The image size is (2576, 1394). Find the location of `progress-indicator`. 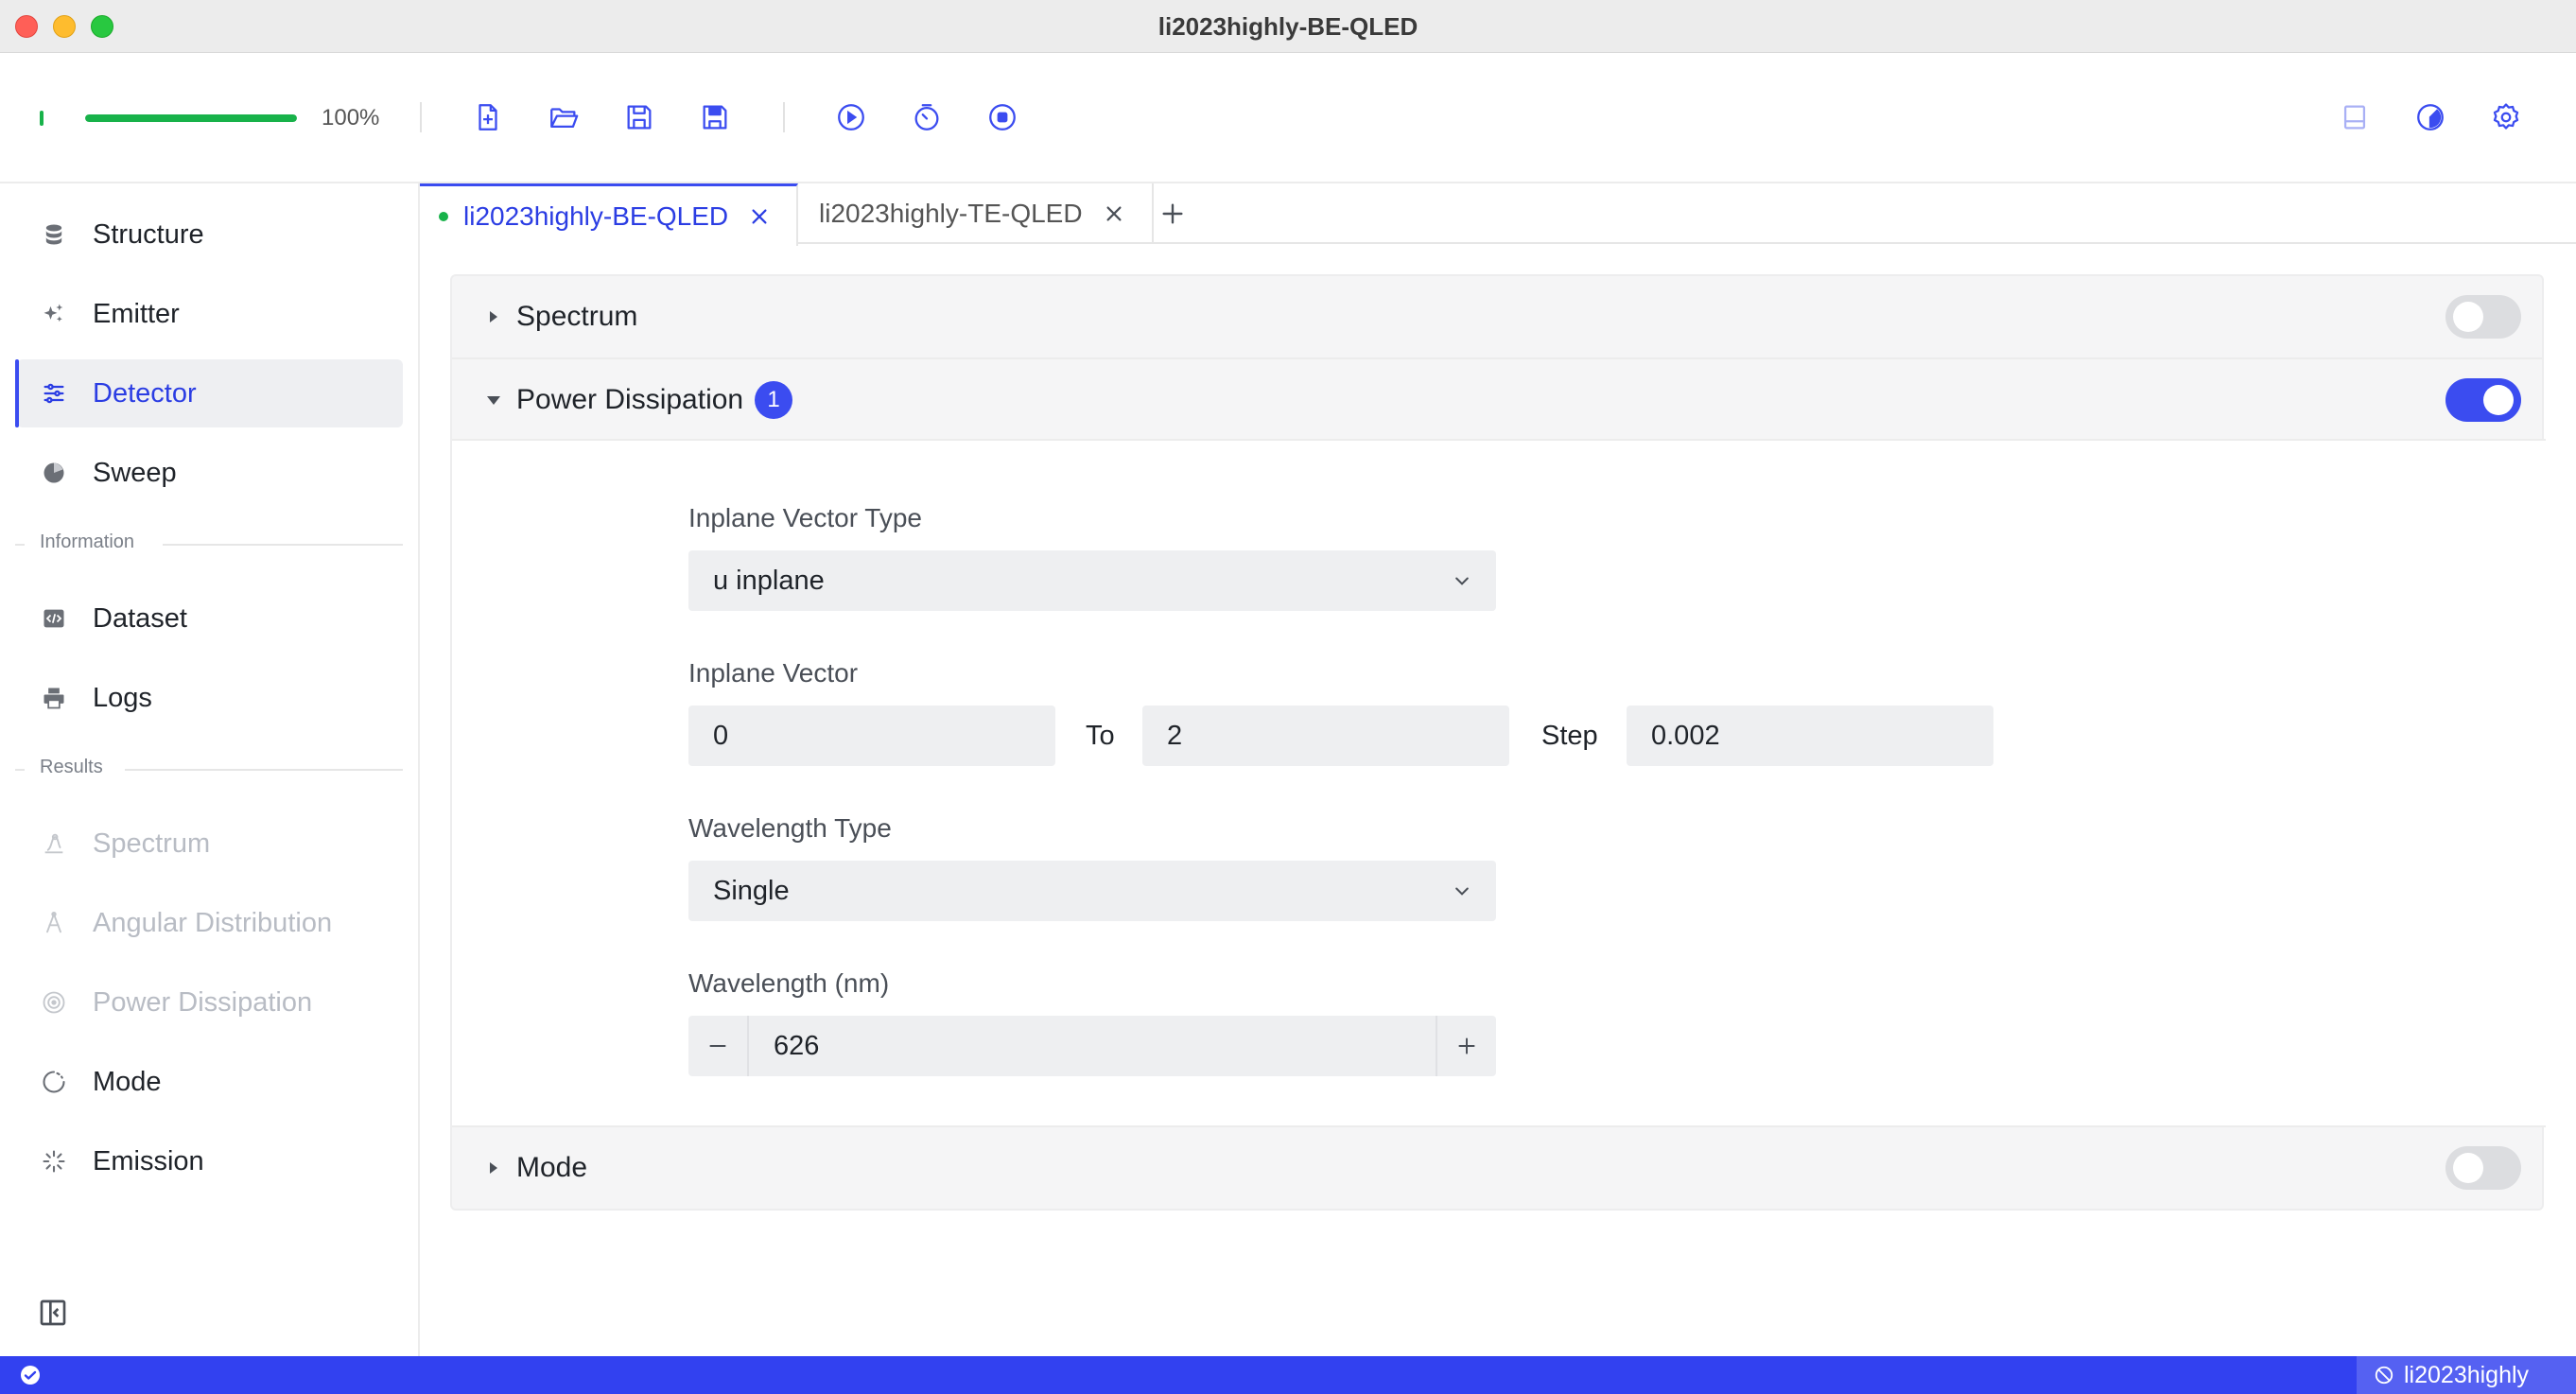

progress-indicator is located at coordinates (42, 118).